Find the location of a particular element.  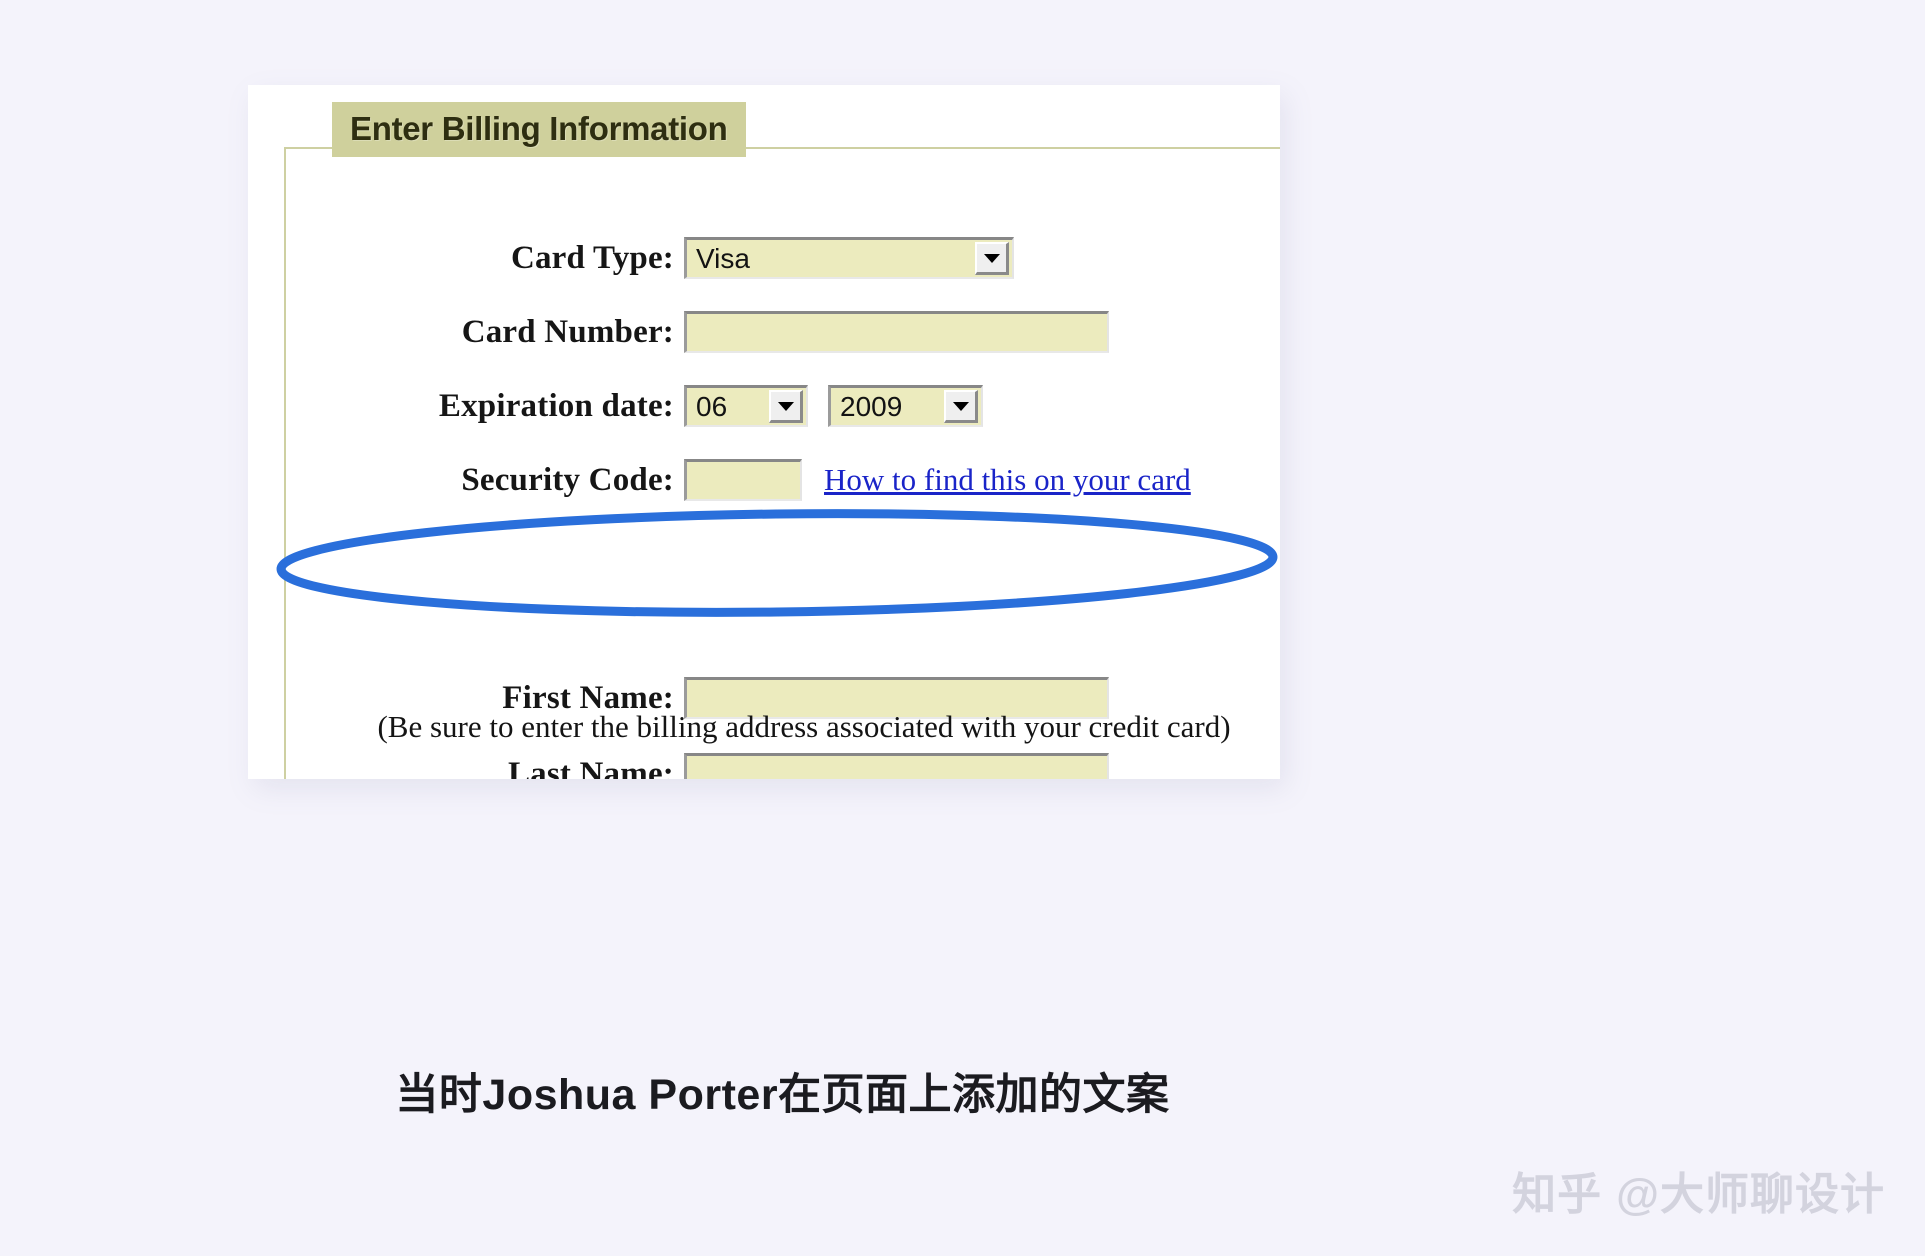

security-code-label: Security Code: is located at coordinates (567, 479).